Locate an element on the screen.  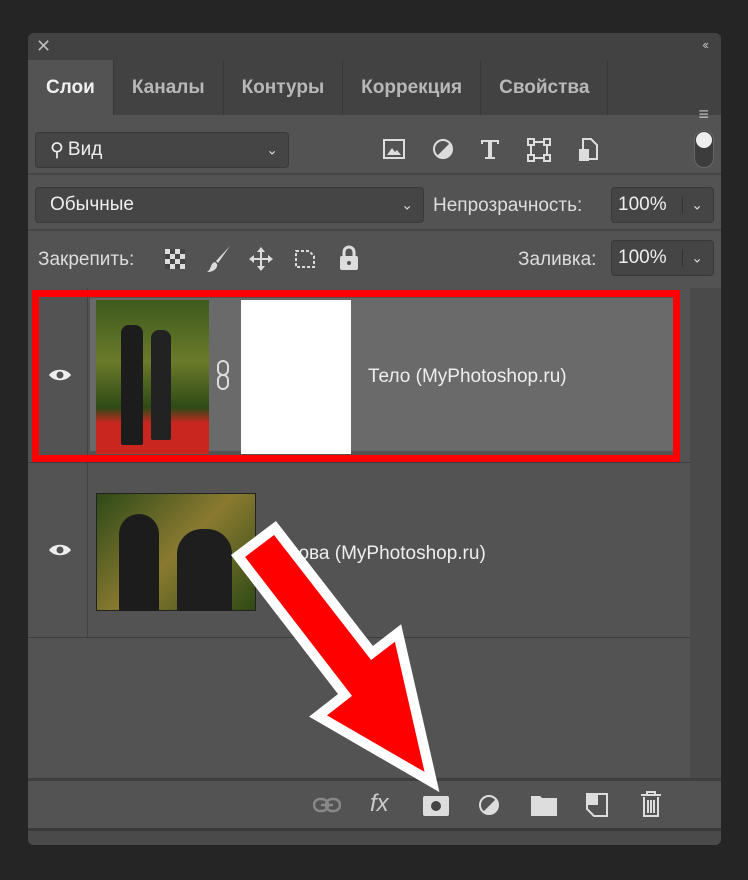
annotation-arrow is located at coordinates (335, 657).